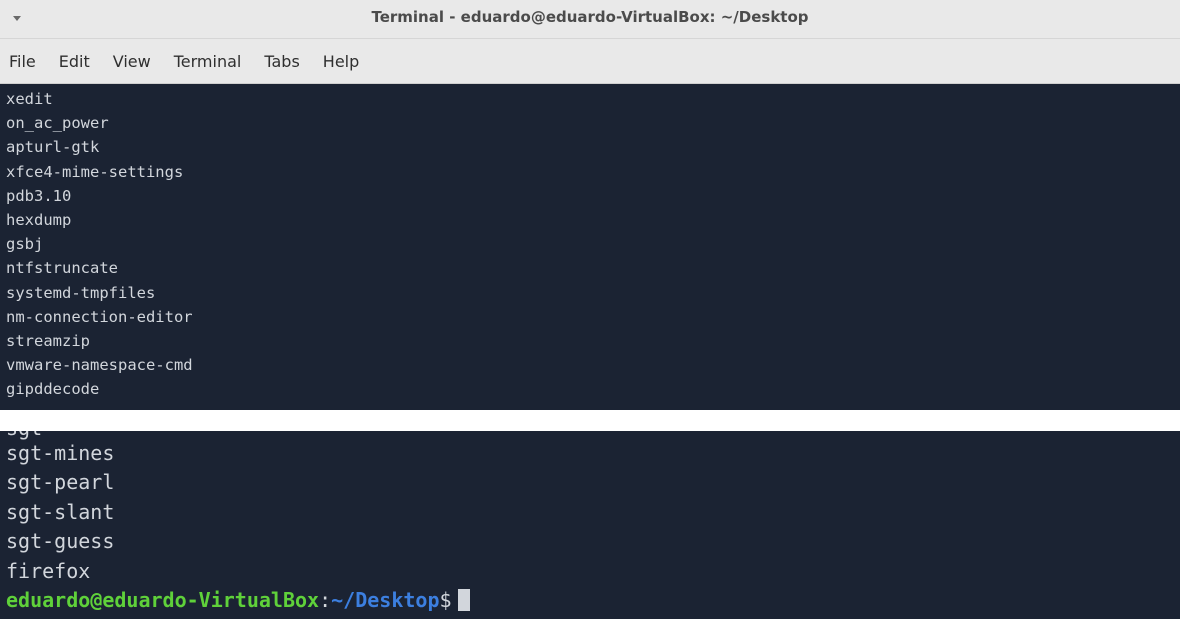 This screenshot has height=619, width=1180. What do you see at coordinates (590, 420) in the screenshot?
I see `screenshot-gap` at bounding box center [590, 420].